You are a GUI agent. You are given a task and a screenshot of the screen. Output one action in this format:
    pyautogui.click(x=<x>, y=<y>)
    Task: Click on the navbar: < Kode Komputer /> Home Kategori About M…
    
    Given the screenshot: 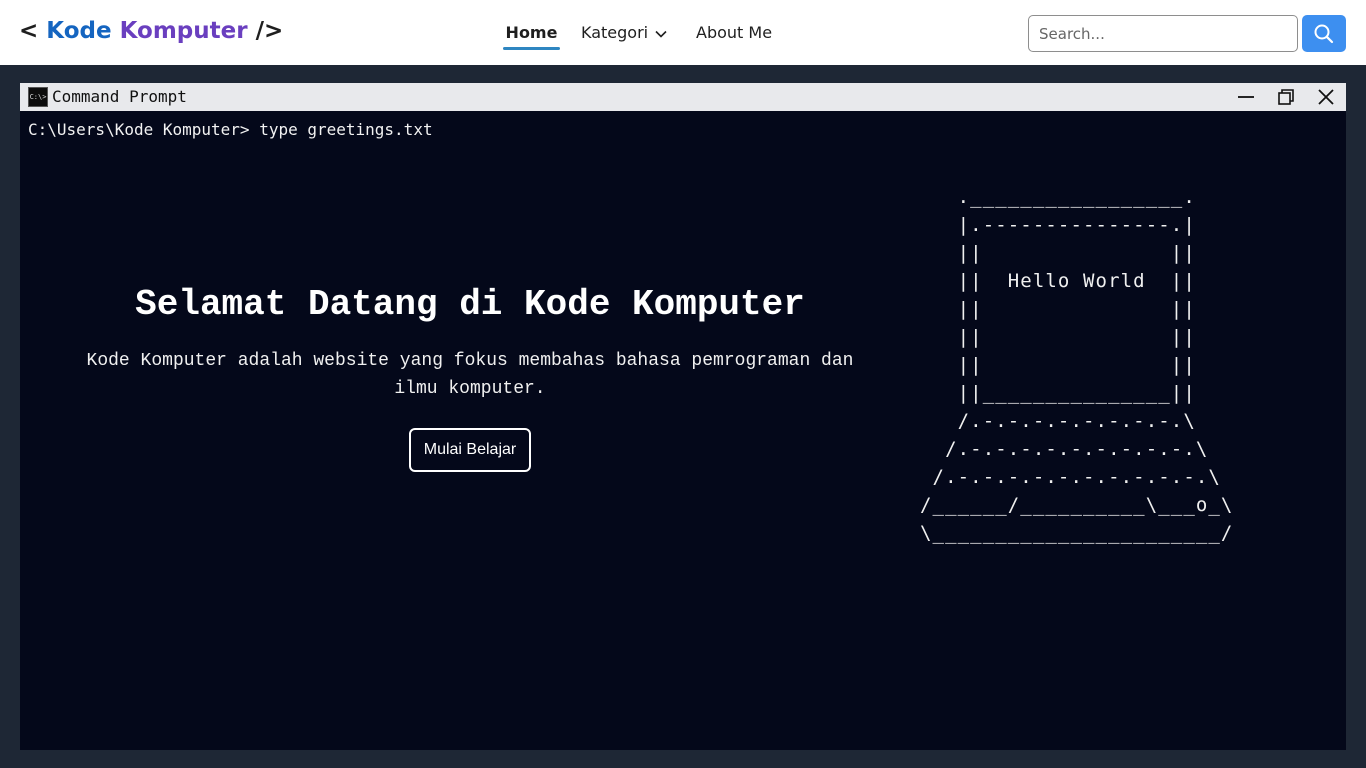 What is the action you would take?
    pyautogui.click(x=683, y=32)
    